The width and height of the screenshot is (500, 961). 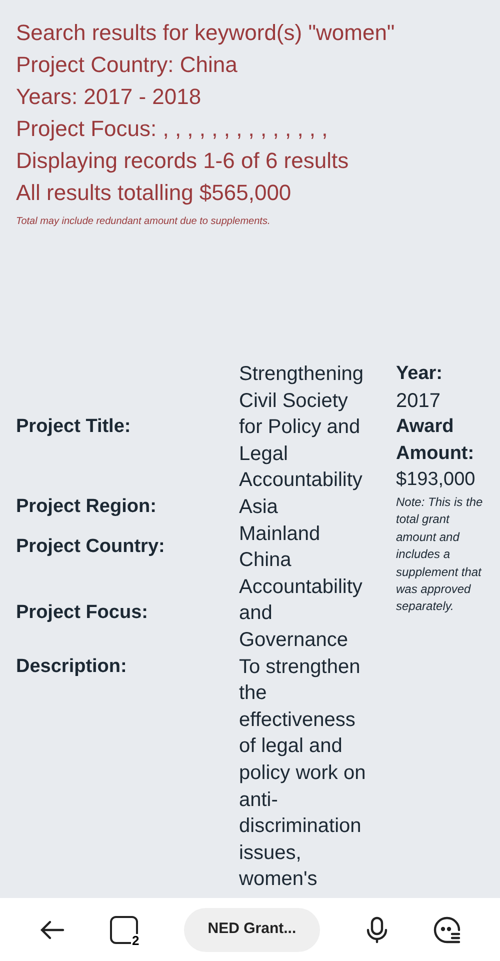 I want to click on field-value: Strengthening Civil Society for Policy and Legal Accountability, so click(x=302, y=428).